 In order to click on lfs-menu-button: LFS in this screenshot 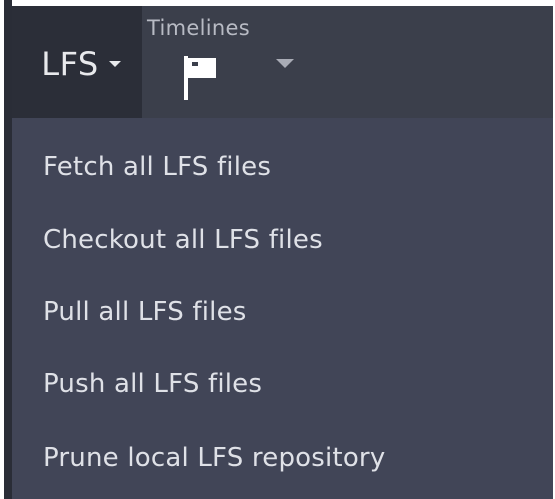, I will do `click(77, 62)`.